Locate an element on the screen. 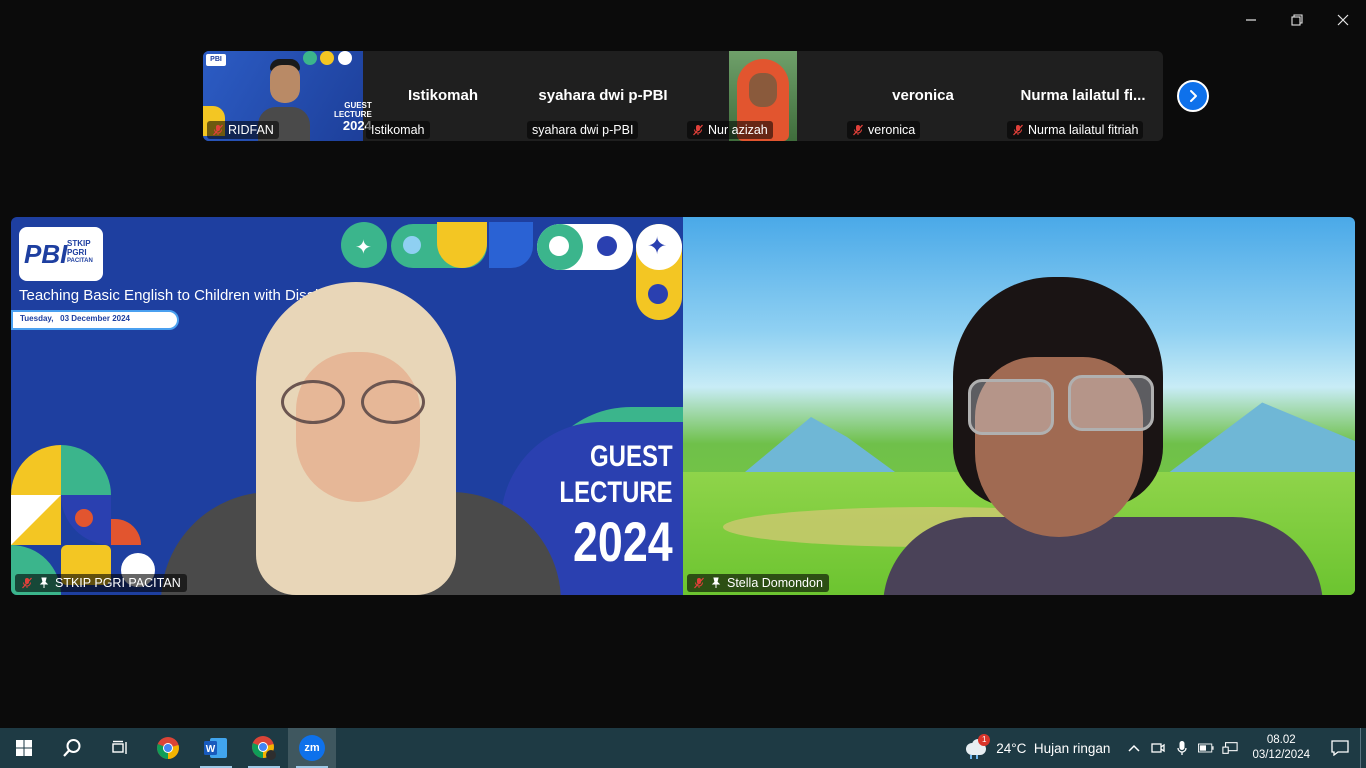  task-view-button is located at coordinates (120, 748).